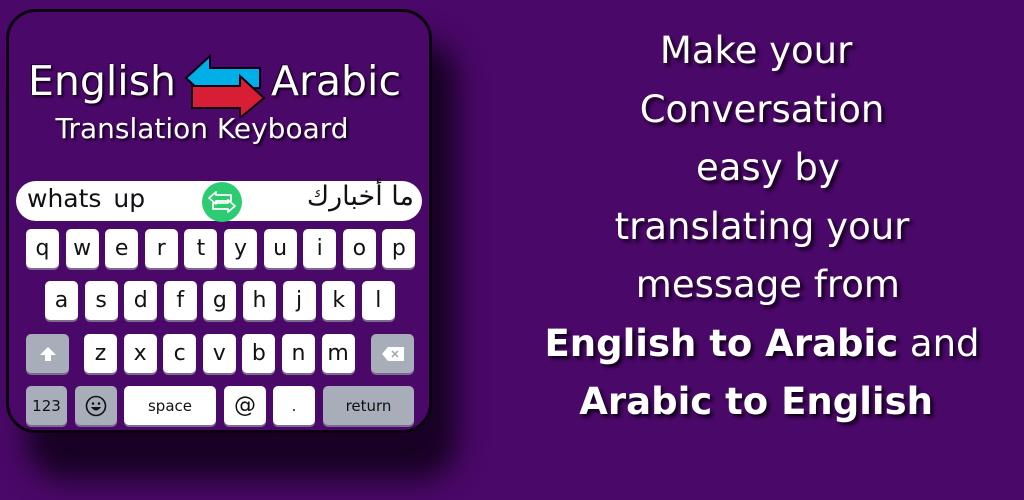 This screenshot has height=500, width=1024. I want to click on key-v-label: v, so click(219, 353).